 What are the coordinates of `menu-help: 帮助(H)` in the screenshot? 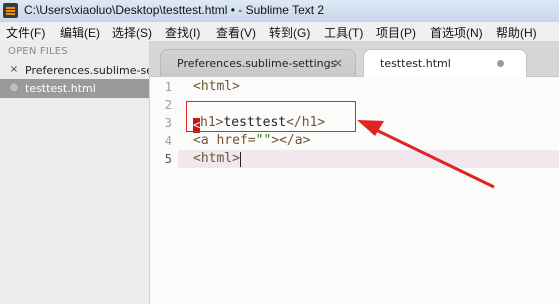 It's located at (516, 32).